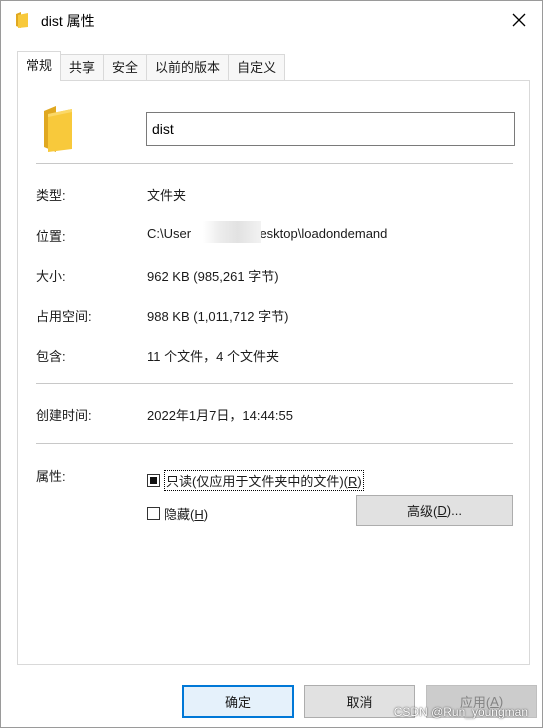 This screenshot has width=543, height=728. I want to click on readonly-checkbox: 只读(仅应用于文件夹中的文件)(R), so click(255, 480).